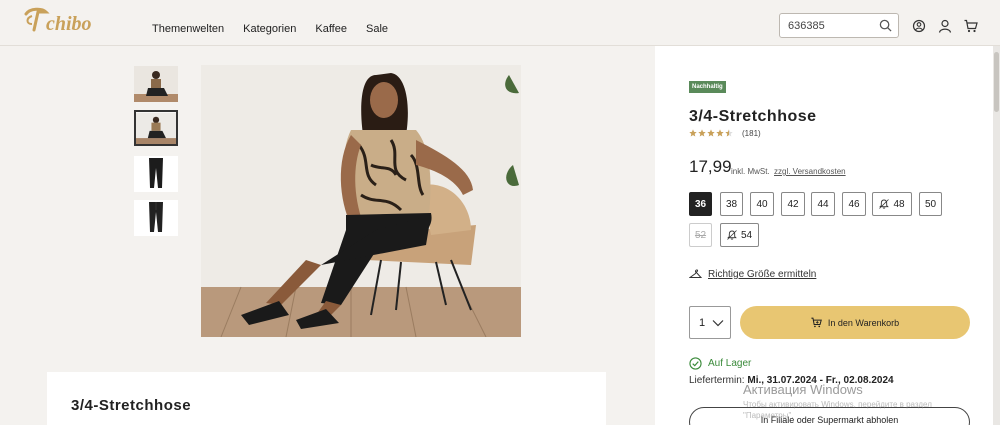 Image resolution: width=1000 pixels, height=425 pixels. I want to click on delivery-prefix: Liefertermin:, so click(717, 380).